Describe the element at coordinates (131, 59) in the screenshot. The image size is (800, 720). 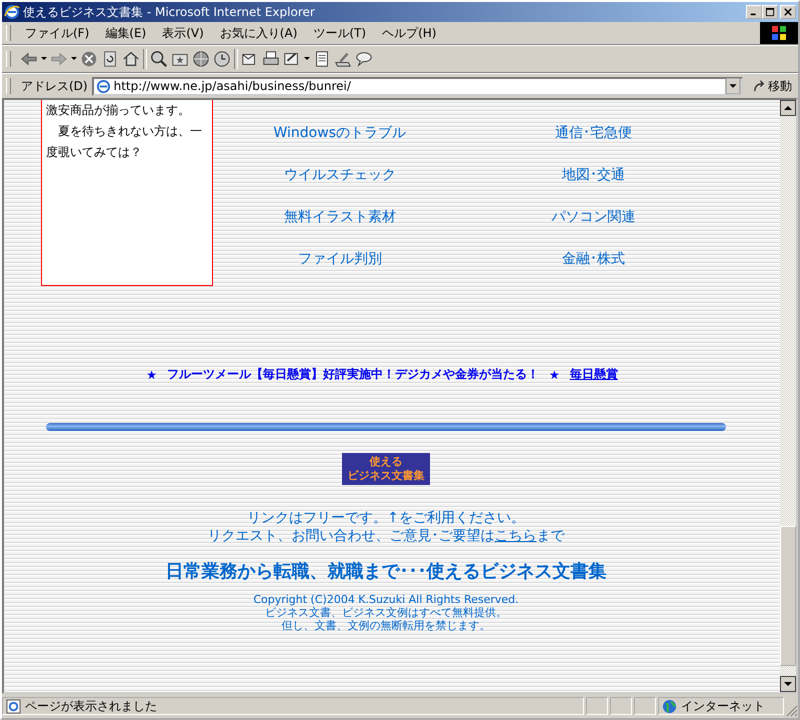
I see `home-icon` at that location.